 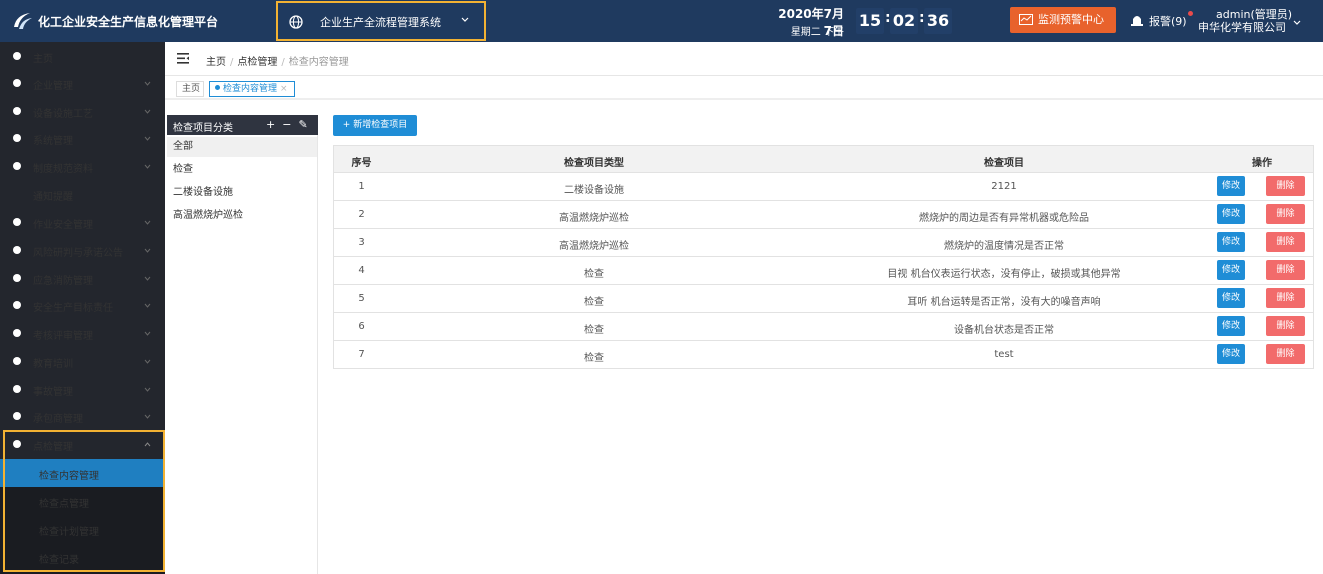 I want to click on sidebar-item-label: 事故管理, so click(x=53, y=392).